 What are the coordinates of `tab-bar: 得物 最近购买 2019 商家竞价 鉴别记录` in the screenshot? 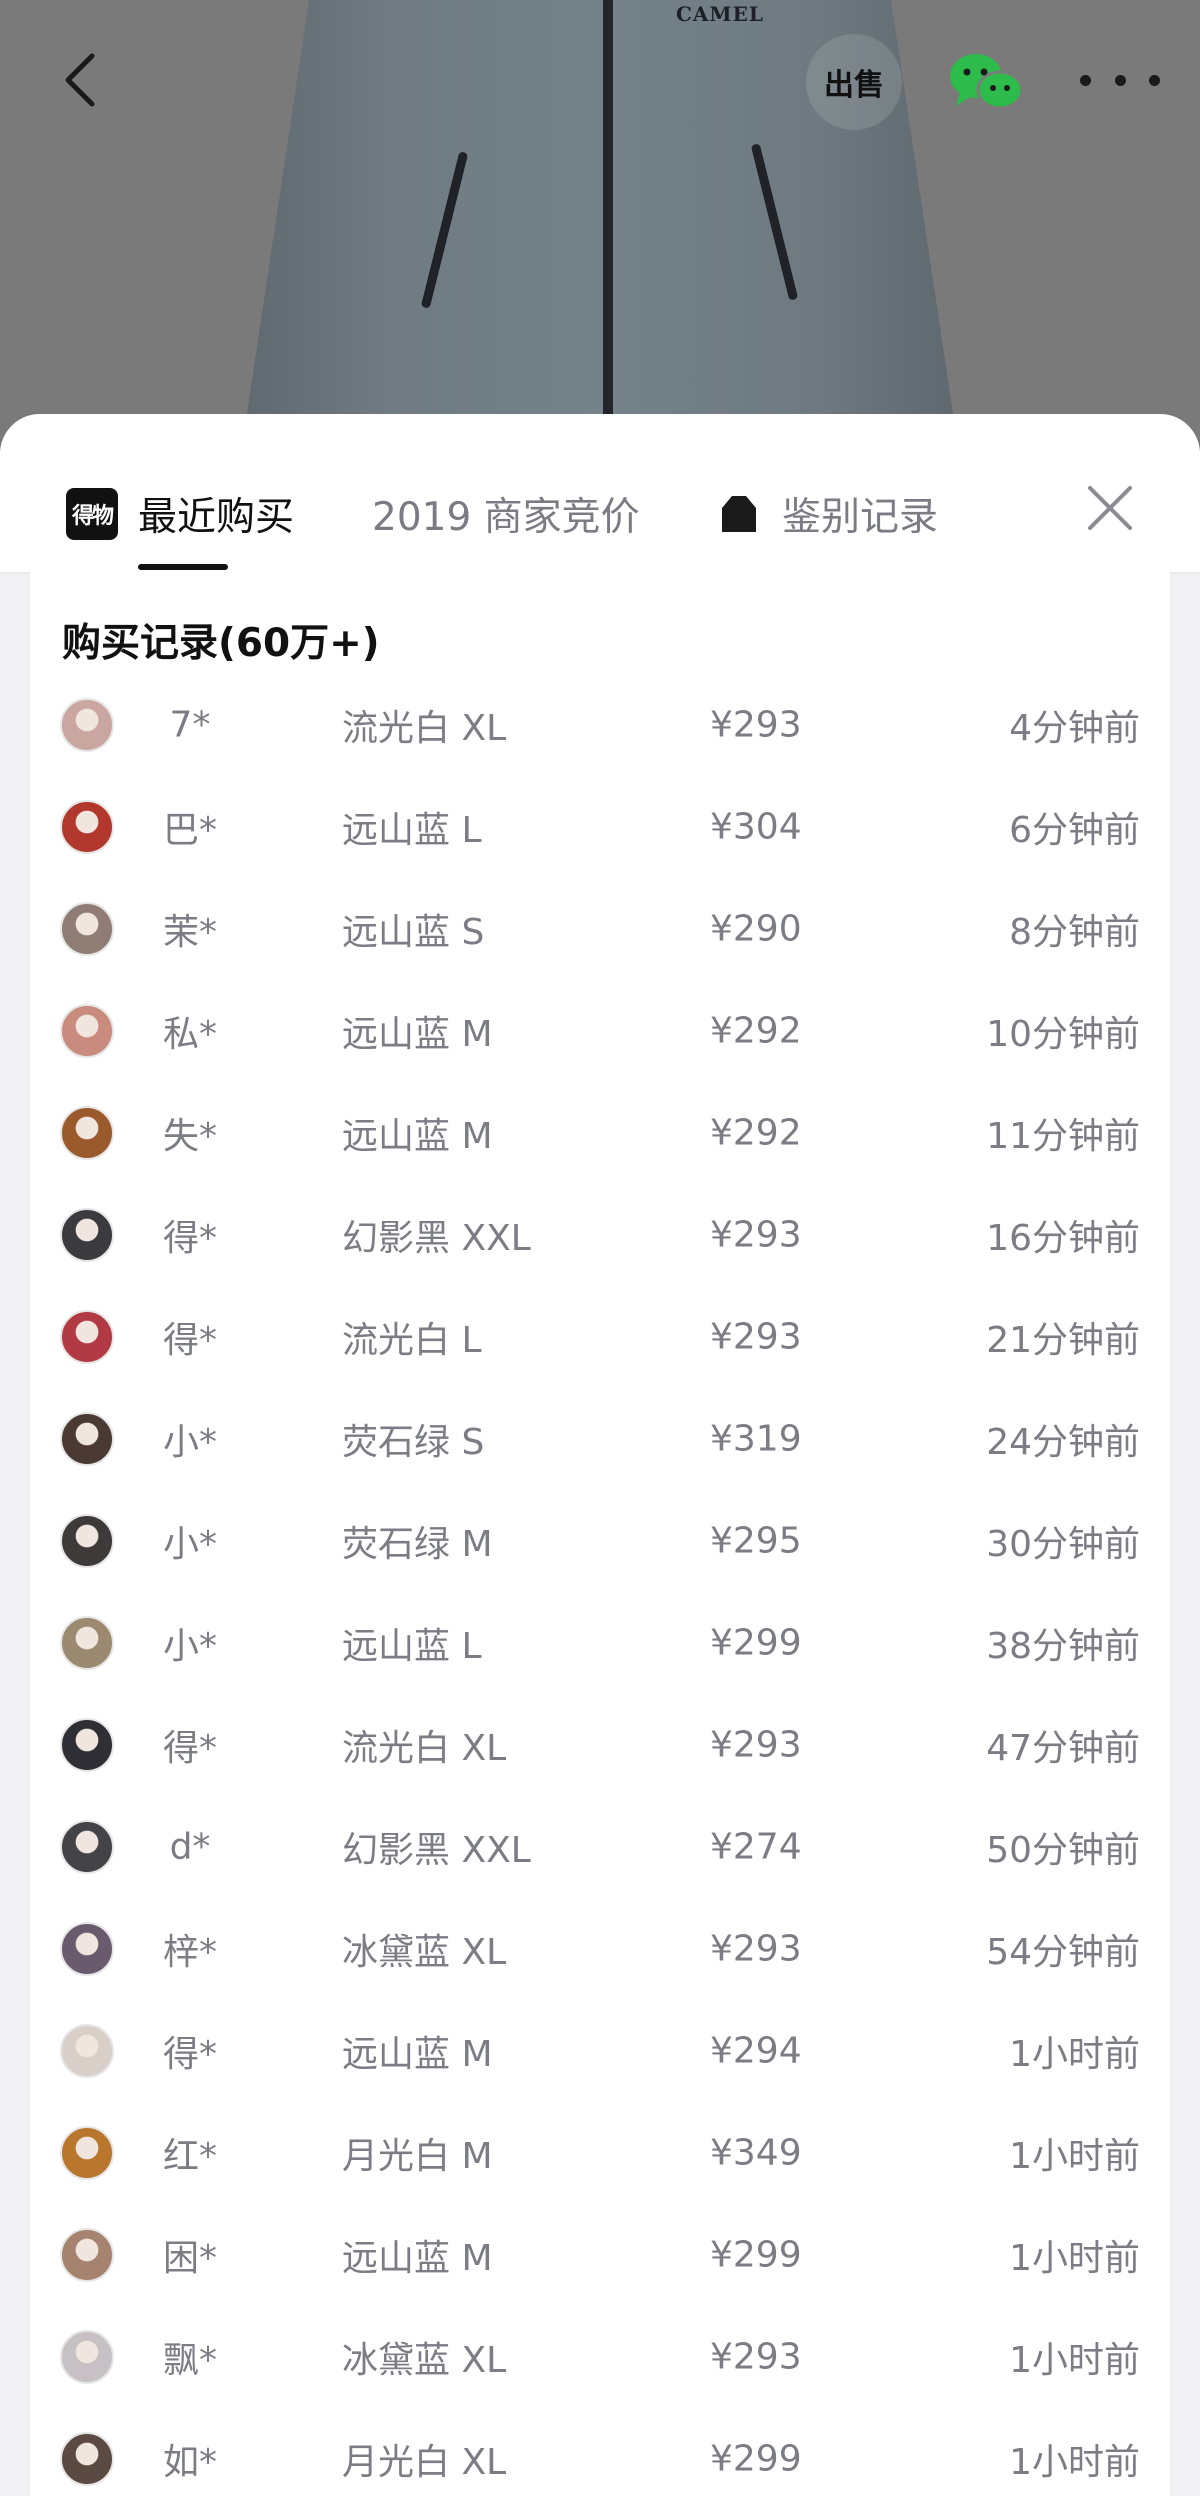 It's located at (600, 494).